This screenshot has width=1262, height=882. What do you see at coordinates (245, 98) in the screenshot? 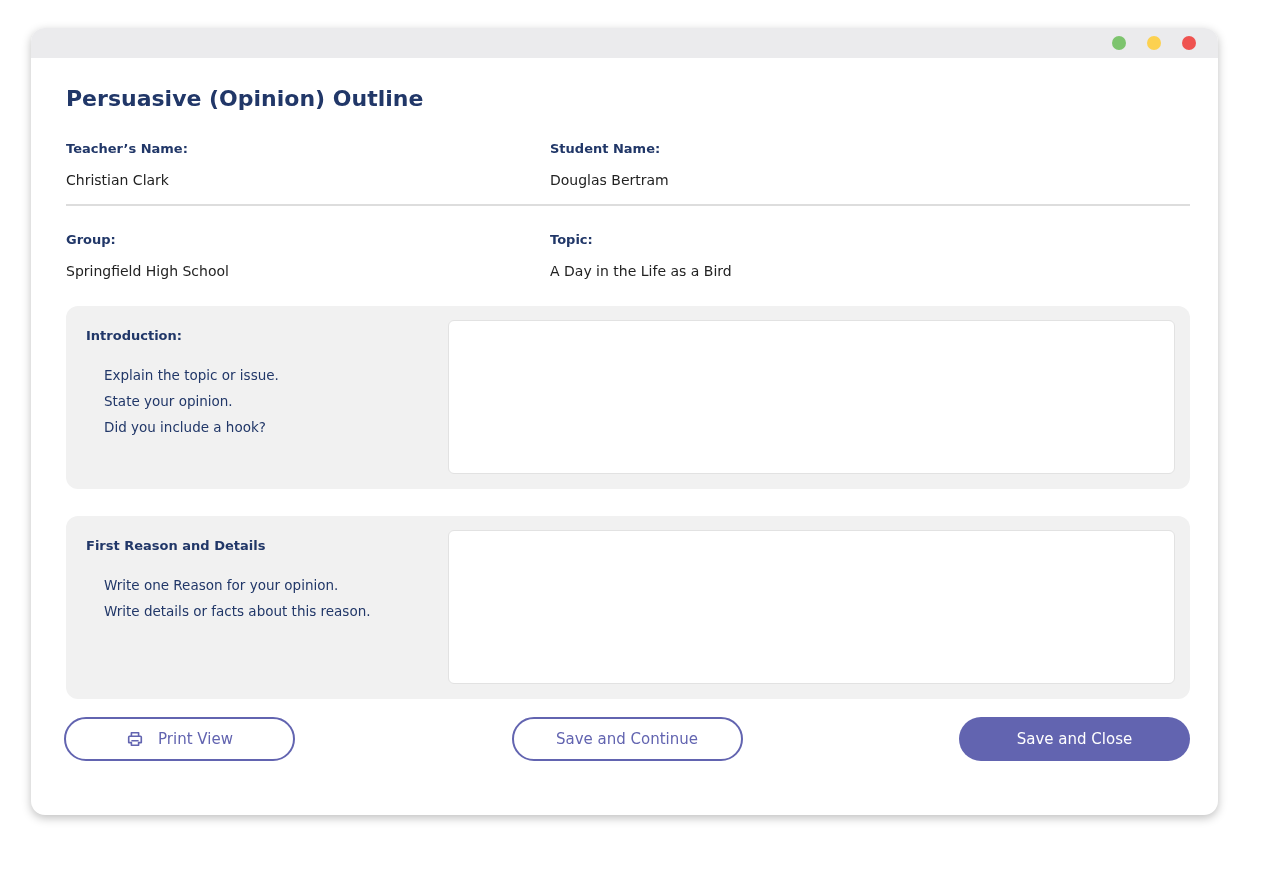
I see `page-title: Persuasive (Opinion) Outline` at bounding box center [245, 98].